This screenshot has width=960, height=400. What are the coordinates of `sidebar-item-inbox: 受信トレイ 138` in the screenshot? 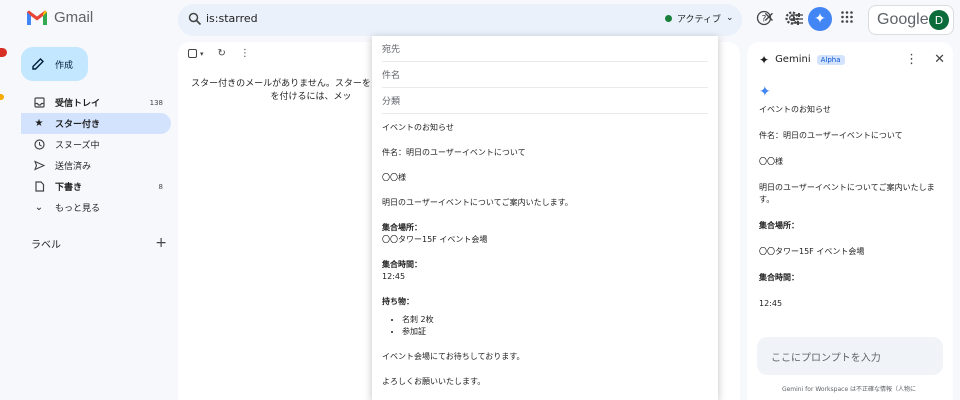 It's located at (96, 102).